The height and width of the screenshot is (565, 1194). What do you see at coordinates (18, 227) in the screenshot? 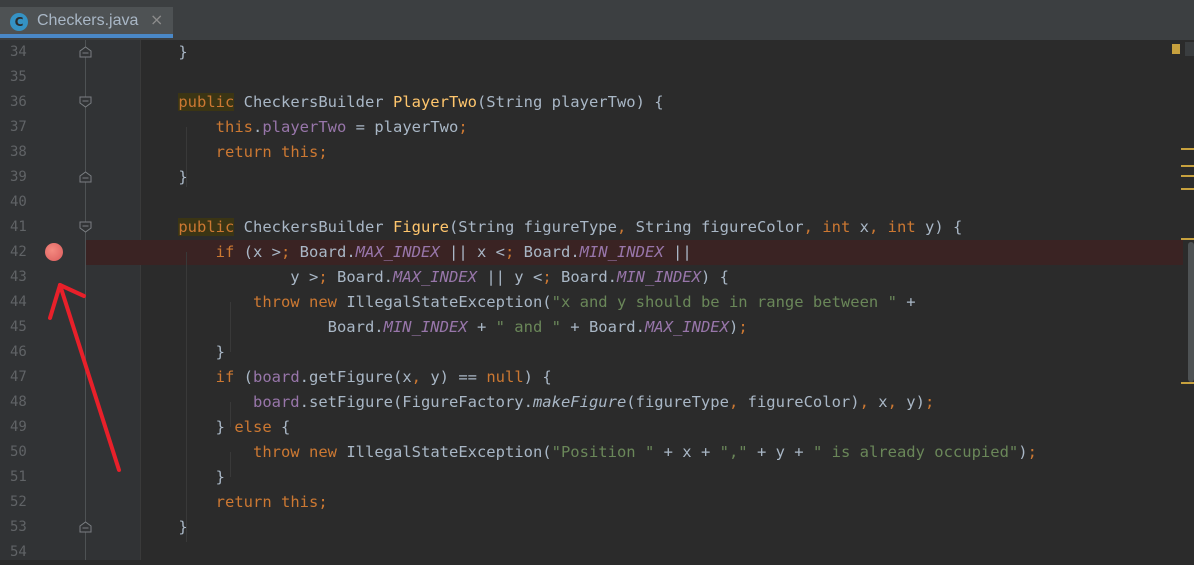
I see `line-number: 41` at bounding box center [18, 227].